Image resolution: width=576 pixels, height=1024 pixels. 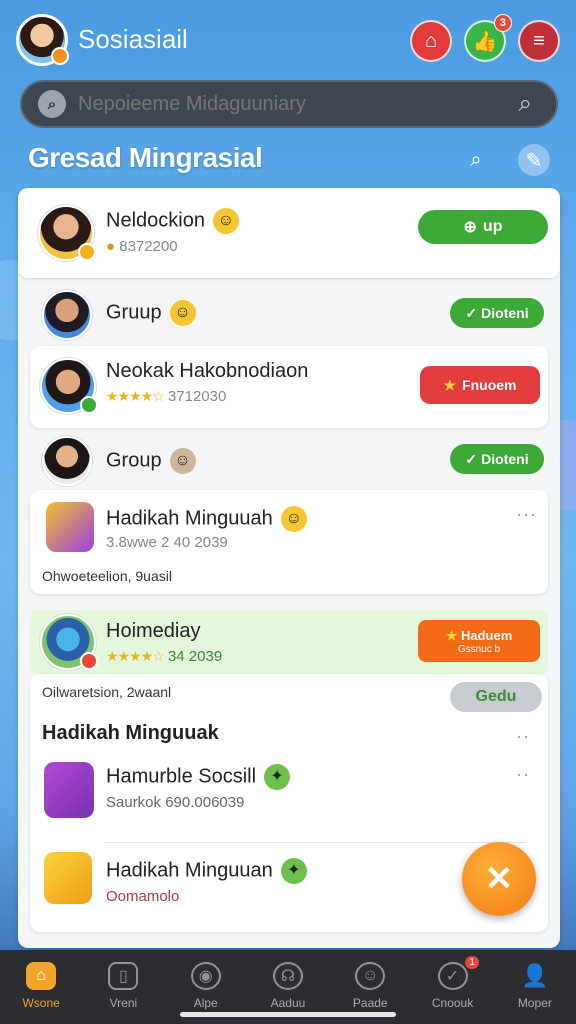 I want to click on like-button: 👍 3, so click(x=488, y=38).